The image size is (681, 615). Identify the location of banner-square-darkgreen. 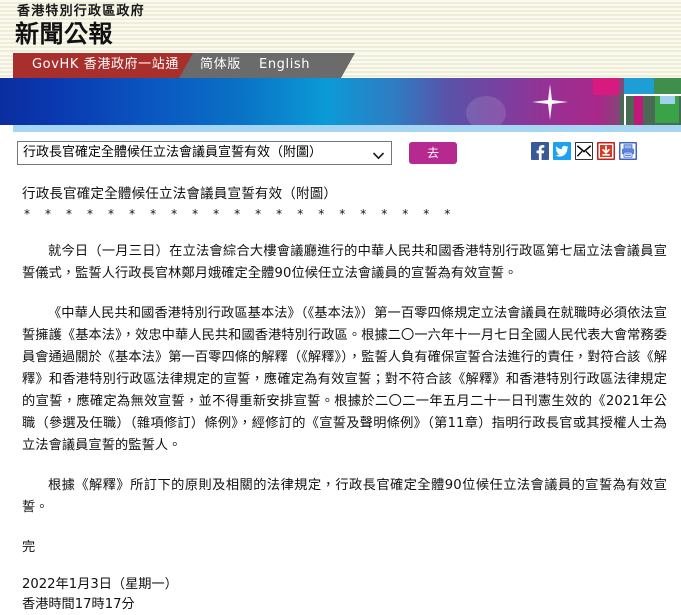
(650, 109).